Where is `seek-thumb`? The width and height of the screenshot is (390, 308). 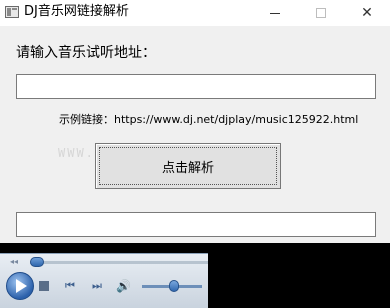
seek-thumb is located at coordinates (37, 262).